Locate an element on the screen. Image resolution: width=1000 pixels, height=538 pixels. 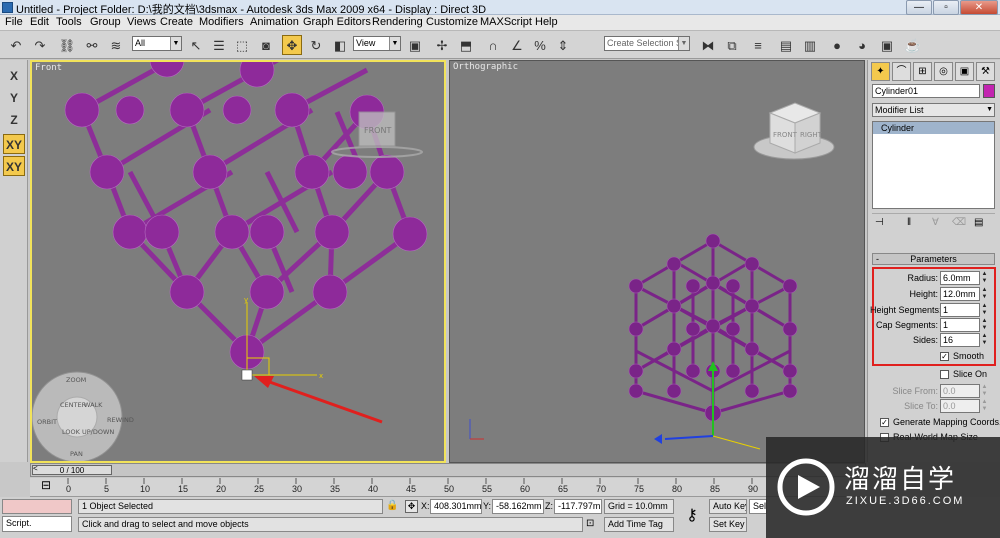
modify-tab-icon: ⌒ is located at coordinates (901, 71).